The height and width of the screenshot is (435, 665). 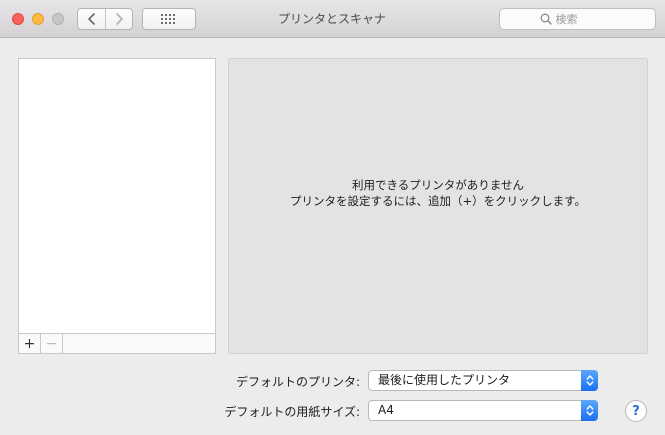 What do you see at coordinates (546, 19) in the screenshot?
I see `search-icon` at bounding box center [546, 19].